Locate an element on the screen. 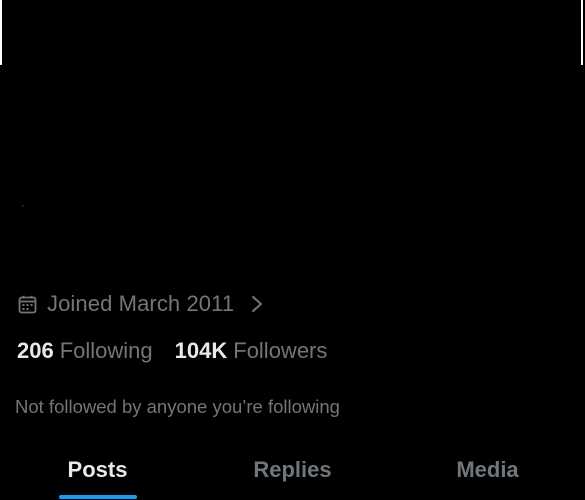  tab-replies-label: Replies is located at coordinates (292, 469).